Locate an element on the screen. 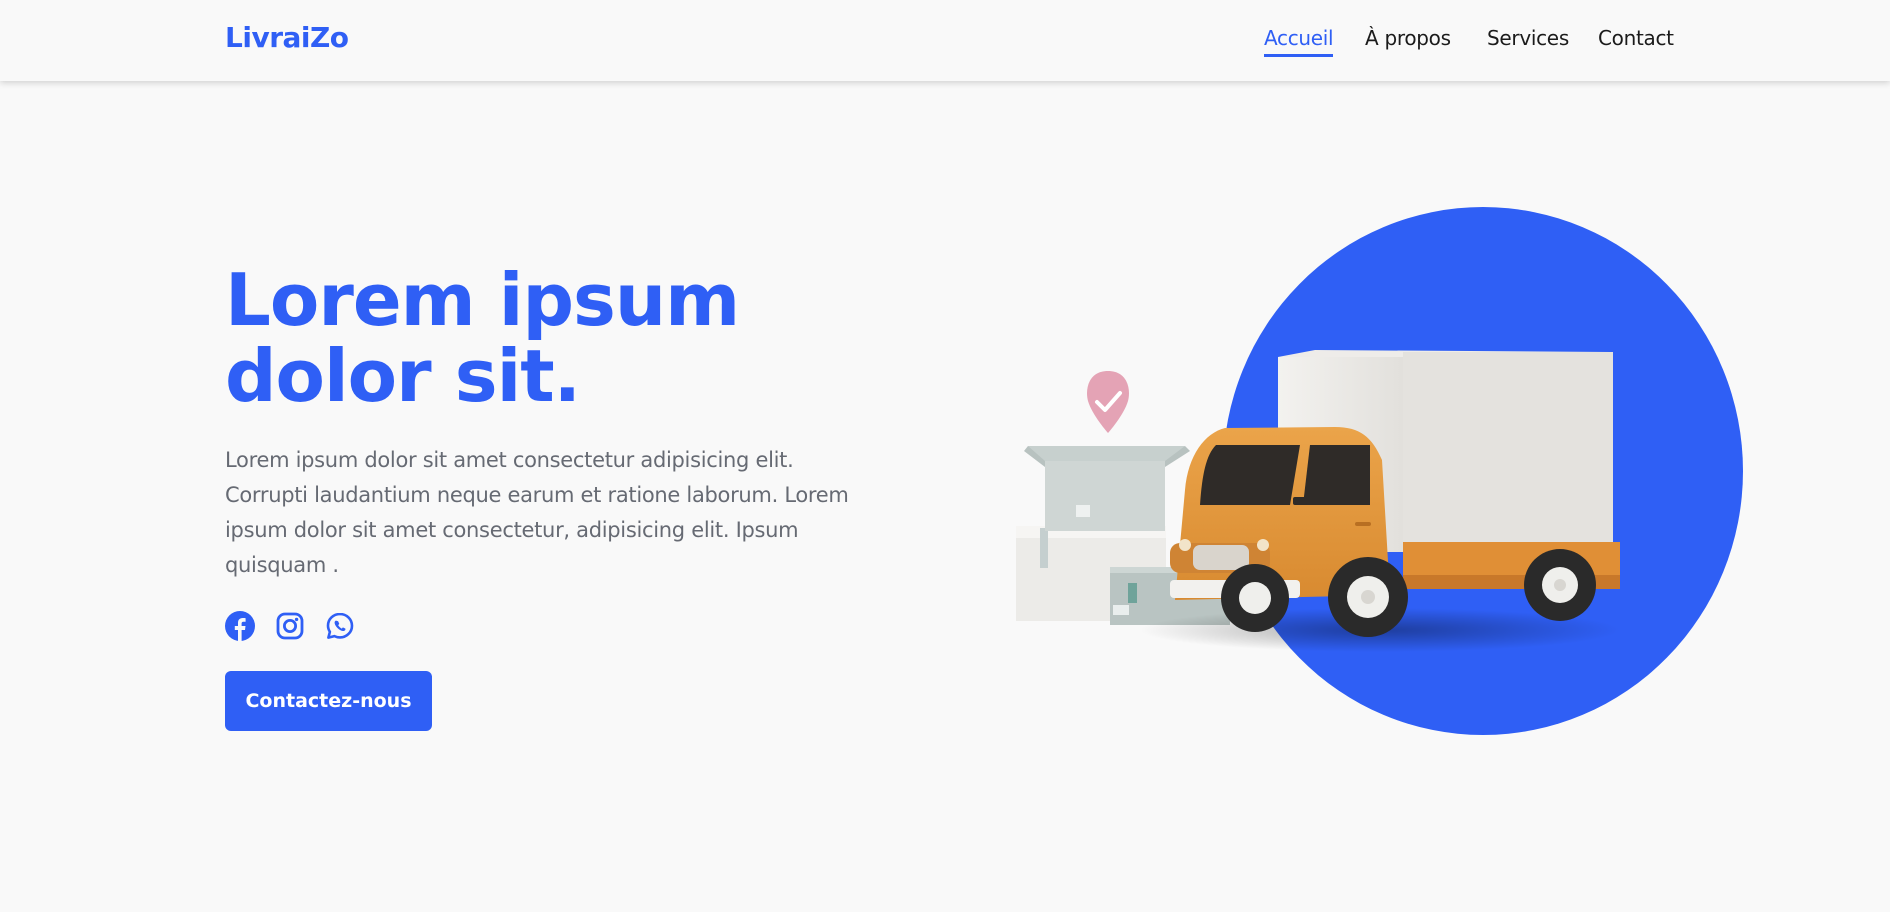 Image resolution: width=1890 pixels, height=912 pixels. nav-link-contact: Contact is located at coordinates (1636, 38).